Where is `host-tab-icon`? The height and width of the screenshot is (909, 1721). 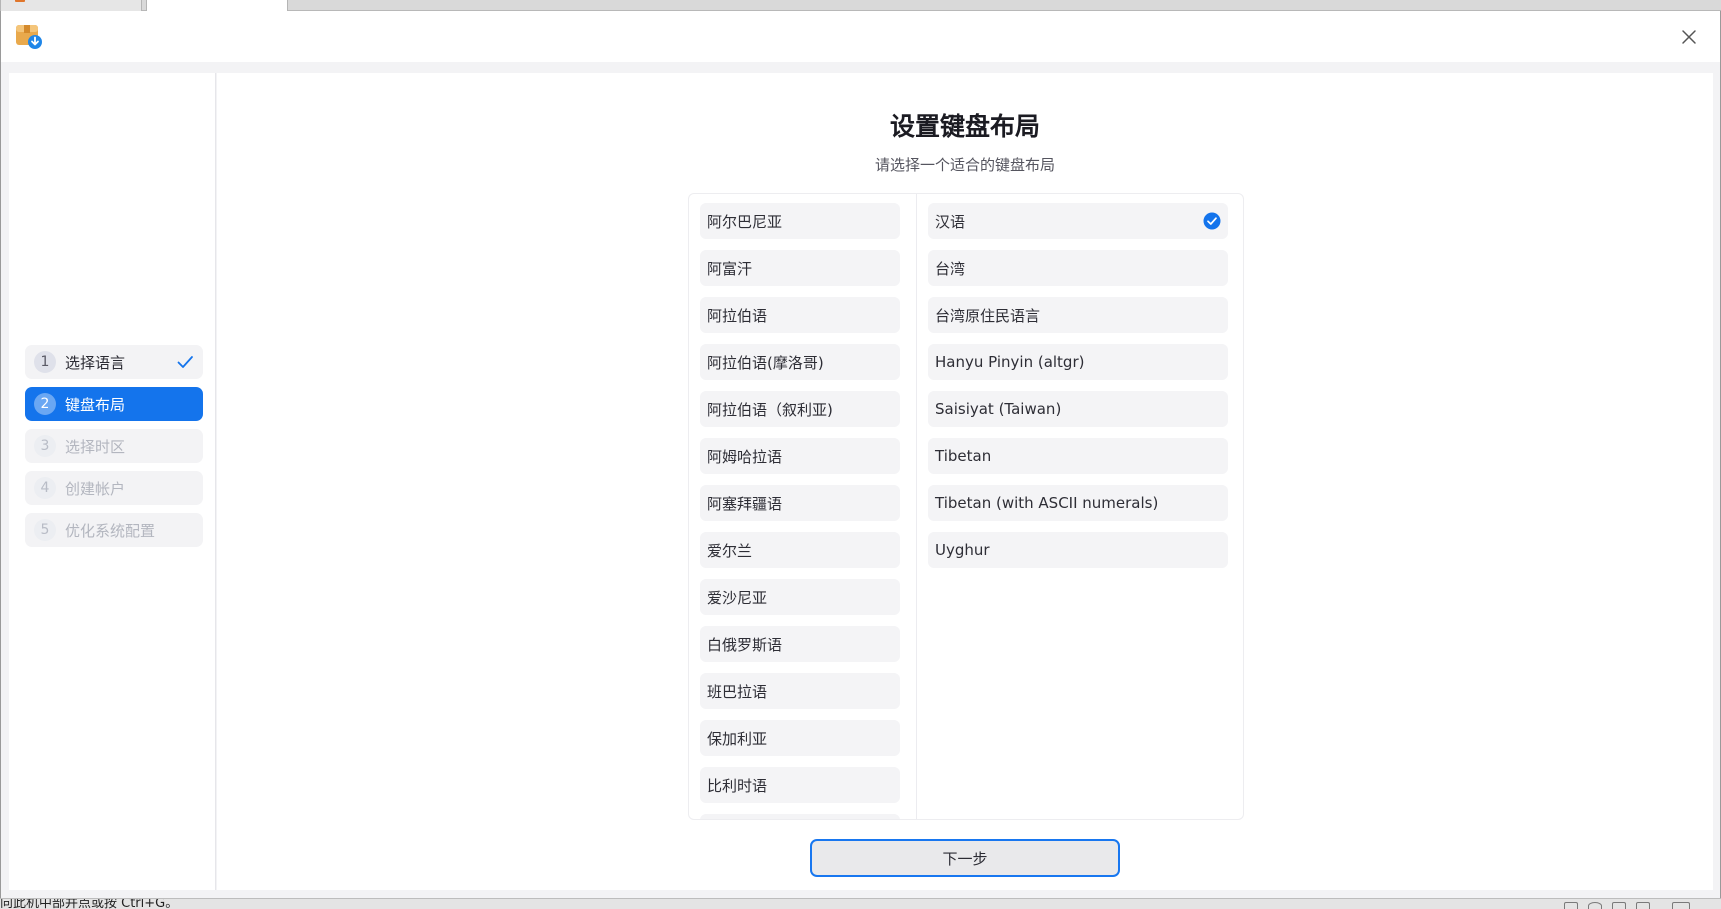 host-tab-icon is located at coordinates (20, 1).